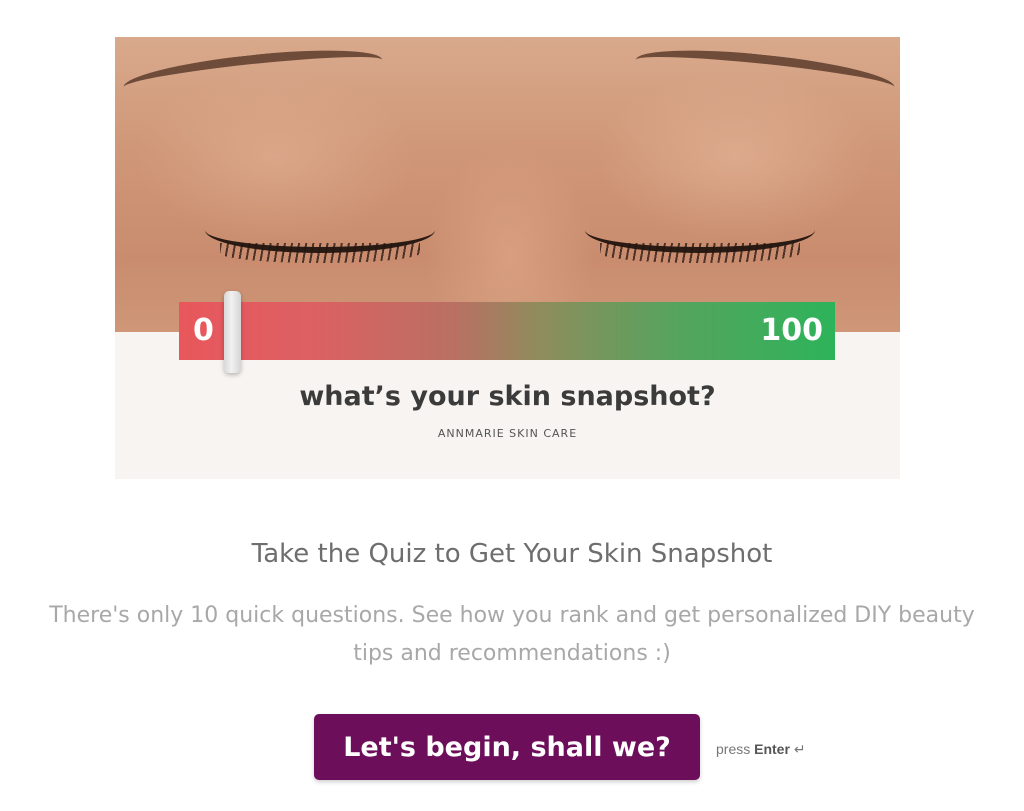 This screenshot has height=811, width=1024. I want to click on hint-prefix: press, so click(733, 749).